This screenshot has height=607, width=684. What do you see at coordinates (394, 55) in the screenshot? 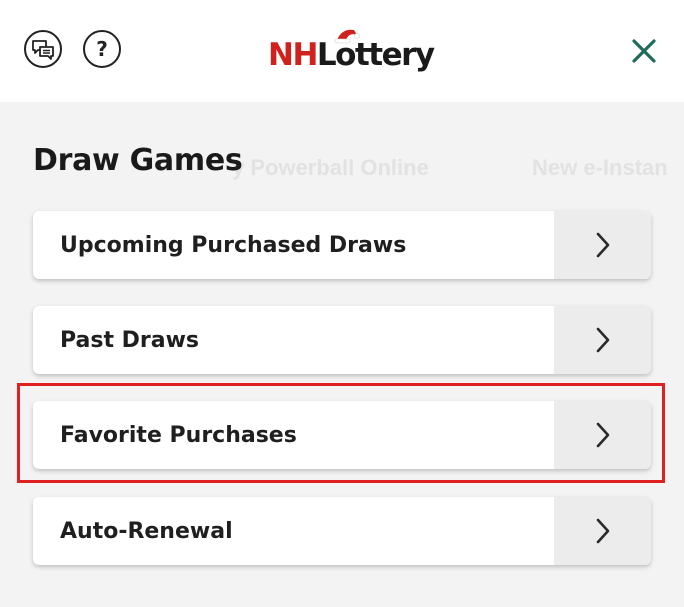
I see `logo-text-ttery: ttery` at bounding box center [394, 55].